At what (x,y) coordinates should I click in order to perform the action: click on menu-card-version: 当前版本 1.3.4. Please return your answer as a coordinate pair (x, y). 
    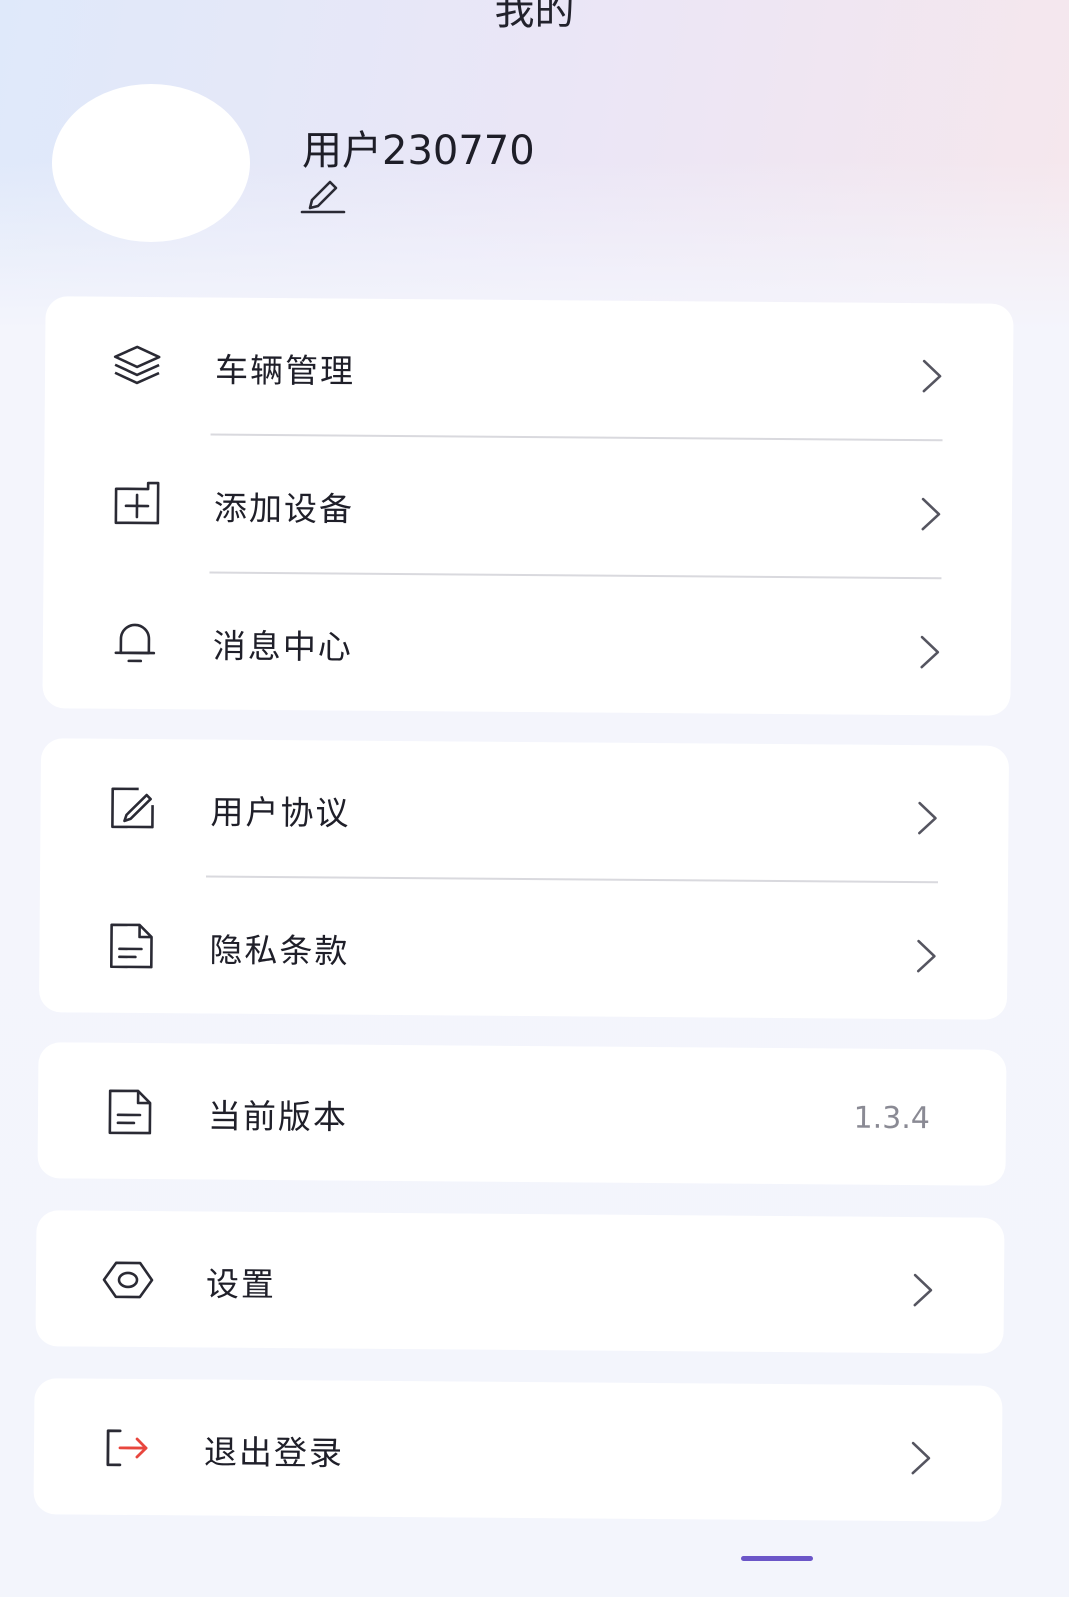
    Looking at the image, I should click on (522, 1114).